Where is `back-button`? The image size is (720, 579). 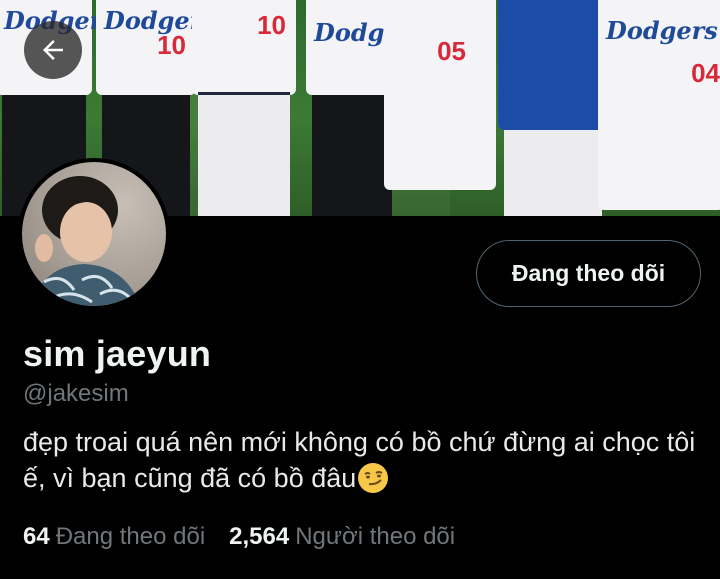
back-button is located at coordinates (53, 50).